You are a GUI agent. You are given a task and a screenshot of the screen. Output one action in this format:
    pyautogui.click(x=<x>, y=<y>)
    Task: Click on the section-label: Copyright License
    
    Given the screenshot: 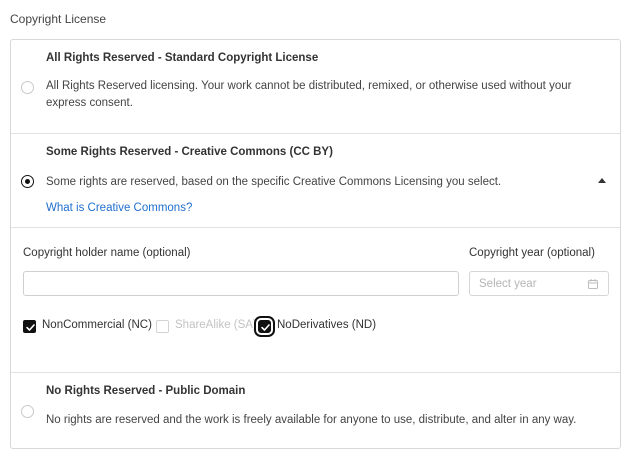 What is the action you would take?
    pyautogui.click(x=58, y=19)
    